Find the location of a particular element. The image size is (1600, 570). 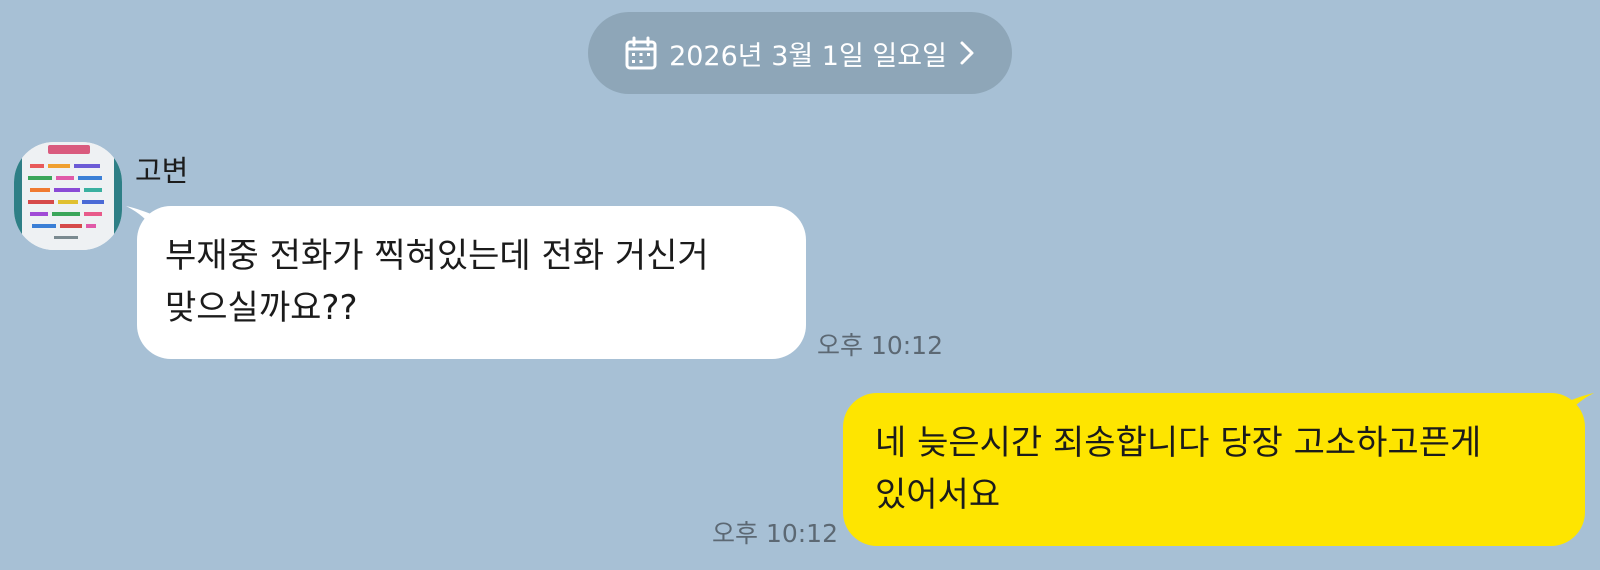

outgoing-message-bubble: 네 늦은시간 죄송합니다 당장 고소하고픈게 있어서요 is located at coordinates (1214, 469).